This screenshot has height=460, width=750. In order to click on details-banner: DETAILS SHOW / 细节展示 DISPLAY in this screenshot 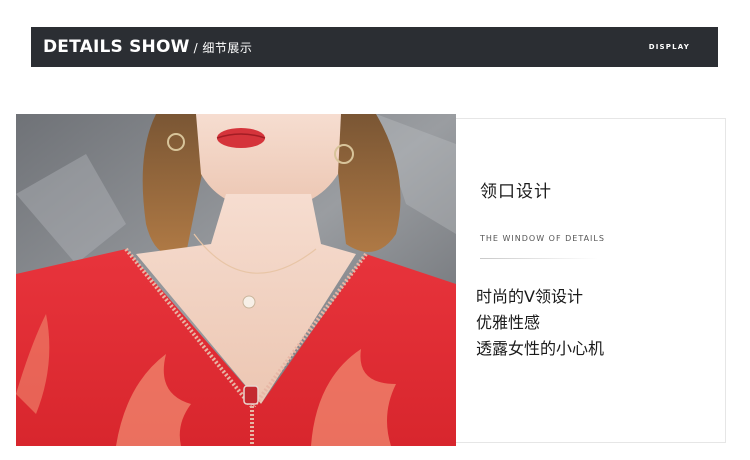, I will do `click(374, 47)`.